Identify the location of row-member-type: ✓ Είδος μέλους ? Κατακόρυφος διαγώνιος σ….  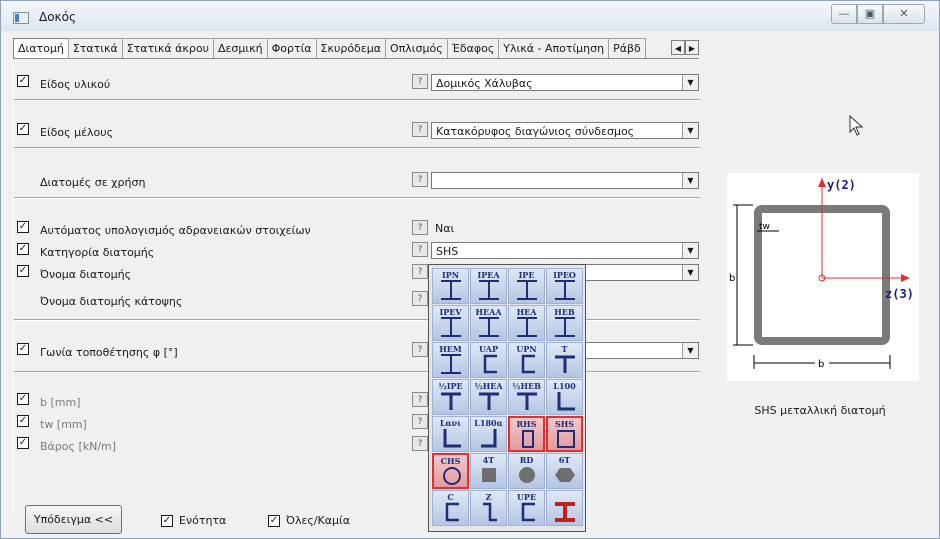
(357, 132).